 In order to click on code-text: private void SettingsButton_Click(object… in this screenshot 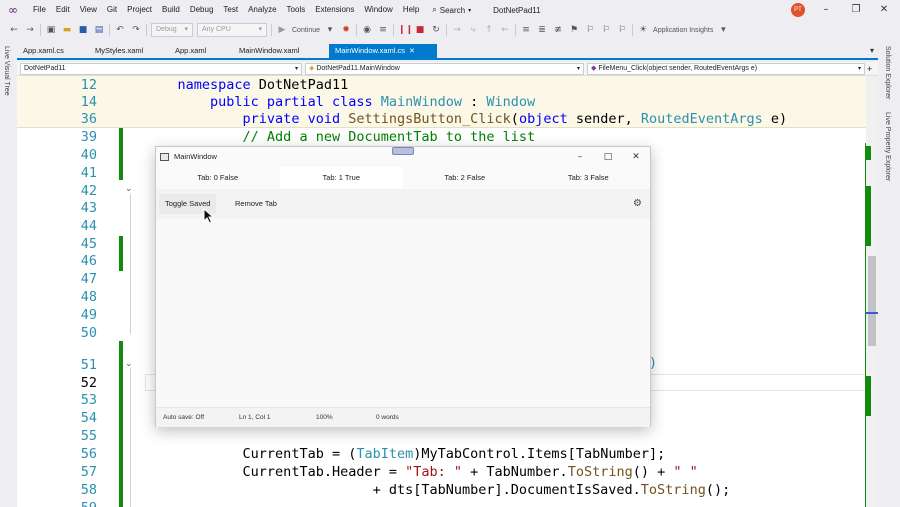, I will do `click(466, 119)`.